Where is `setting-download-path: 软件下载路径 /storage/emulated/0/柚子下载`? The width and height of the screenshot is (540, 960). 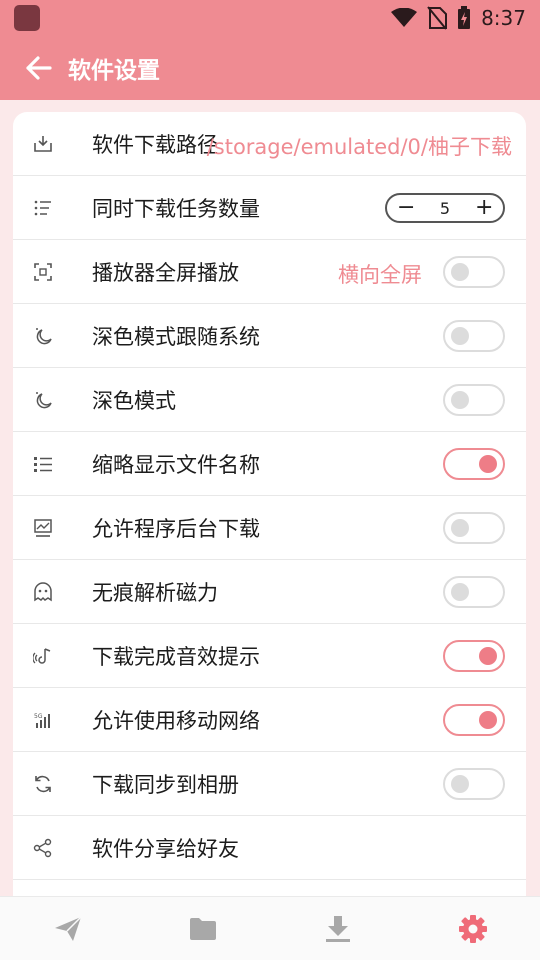 setting-download-path: 软件下载路径 /storage/emulated/0/柚子下载 is located at coordinates (269, 144).